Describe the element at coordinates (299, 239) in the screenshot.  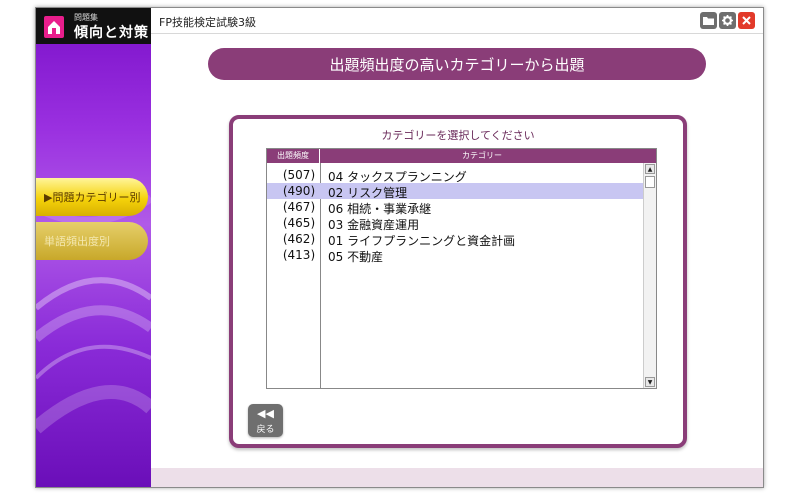
I see `row-frequency: (462)` at that location.